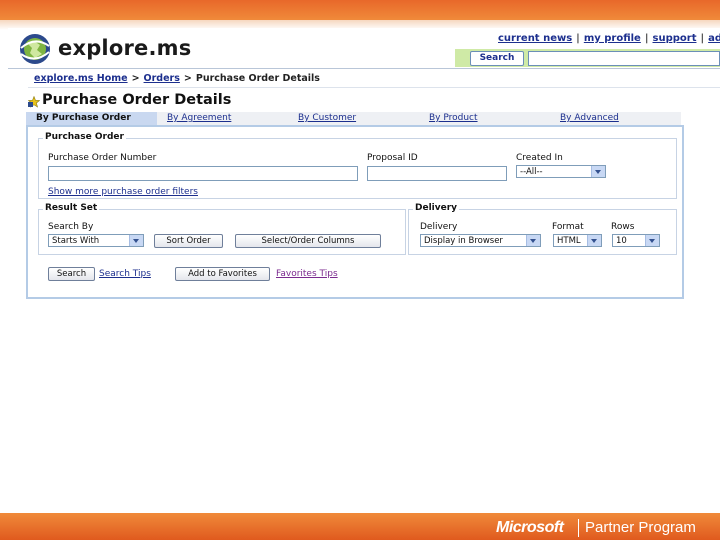  I want to click on search-by-select: Starts With, so click(96, 240).